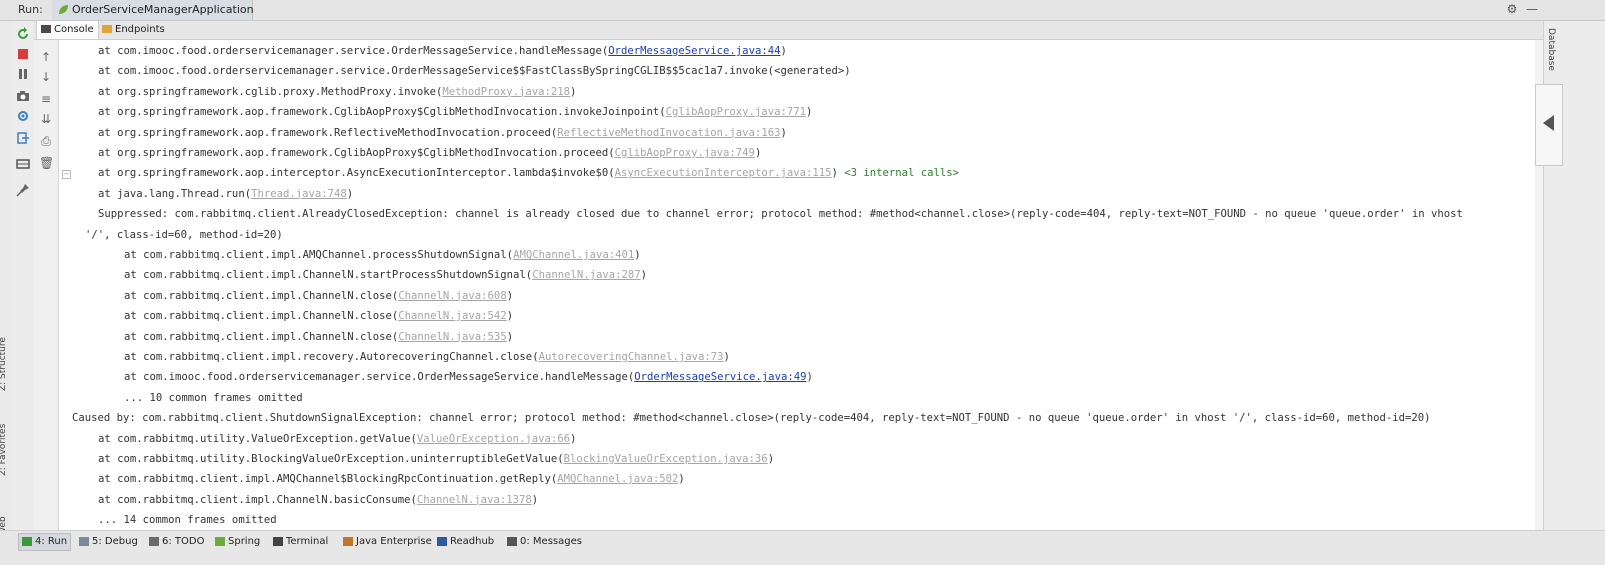 This screenshot has width=1605, height=565. What do you see at coordinates (694, 51) in the screenshot?
I see `source-link: OrderMessageService.java:44` at bounding box center [694, 51].